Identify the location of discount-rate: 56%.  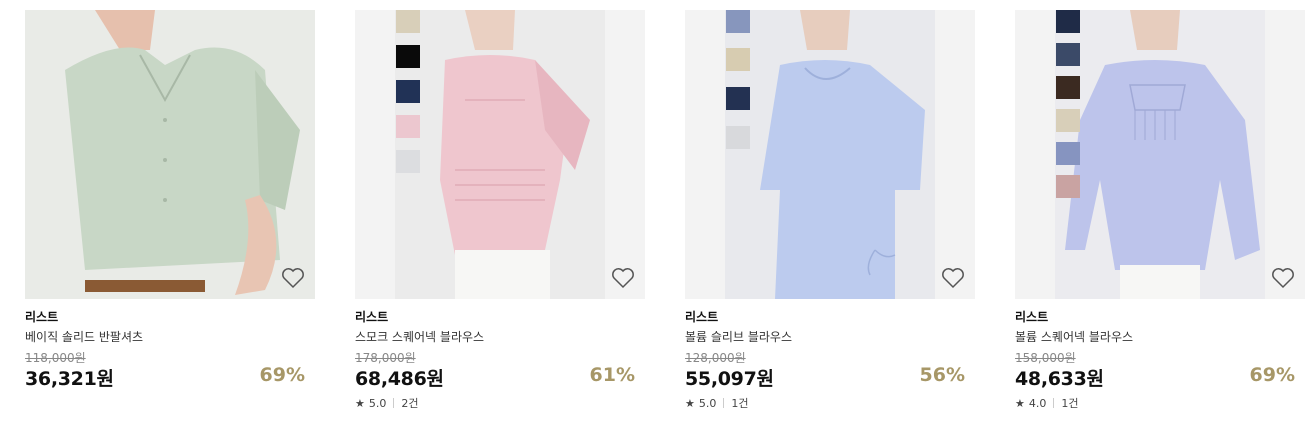
(942, 375).